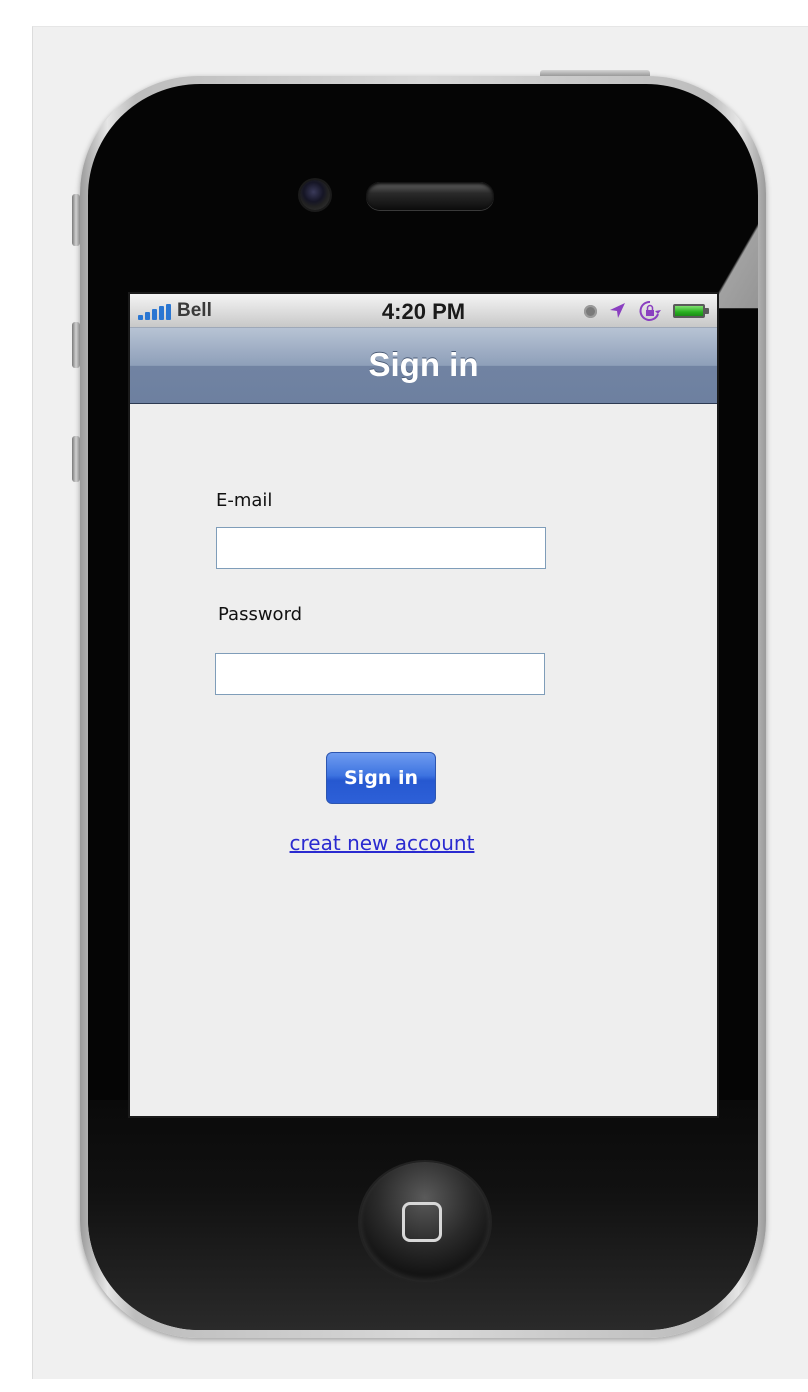  Describe the element at coordinates (76, 220) in the screenshot. I see `mute-switch` at that location.